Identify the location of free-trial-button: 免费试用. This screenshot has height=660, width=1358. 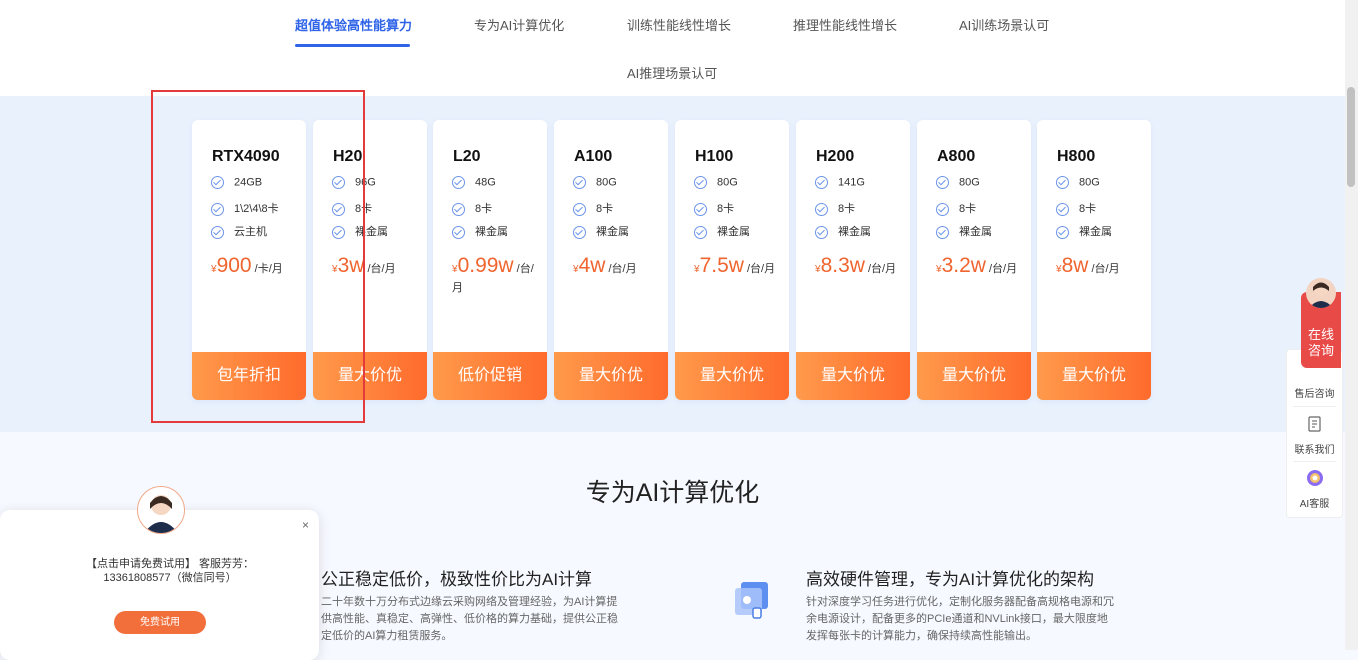
(160, 622).